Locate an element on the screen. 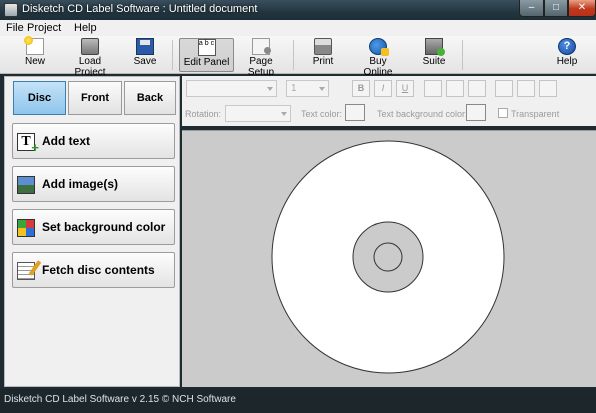  font-size-value: 1 is located at coordinates (294, 88).